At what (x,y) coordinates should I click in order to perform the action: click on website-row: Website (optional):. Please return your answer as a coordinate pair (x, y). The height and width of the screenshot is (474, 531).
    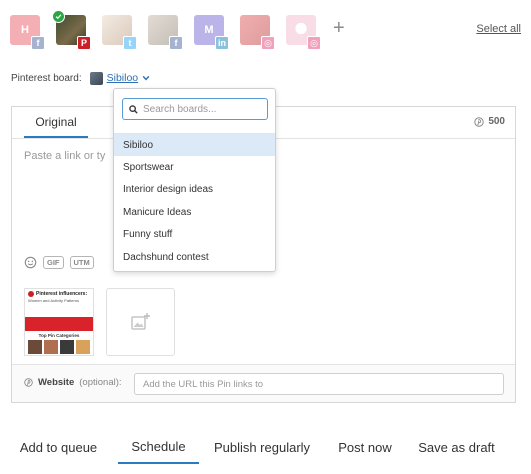
    Looking at the image, I should click on (263, 383).